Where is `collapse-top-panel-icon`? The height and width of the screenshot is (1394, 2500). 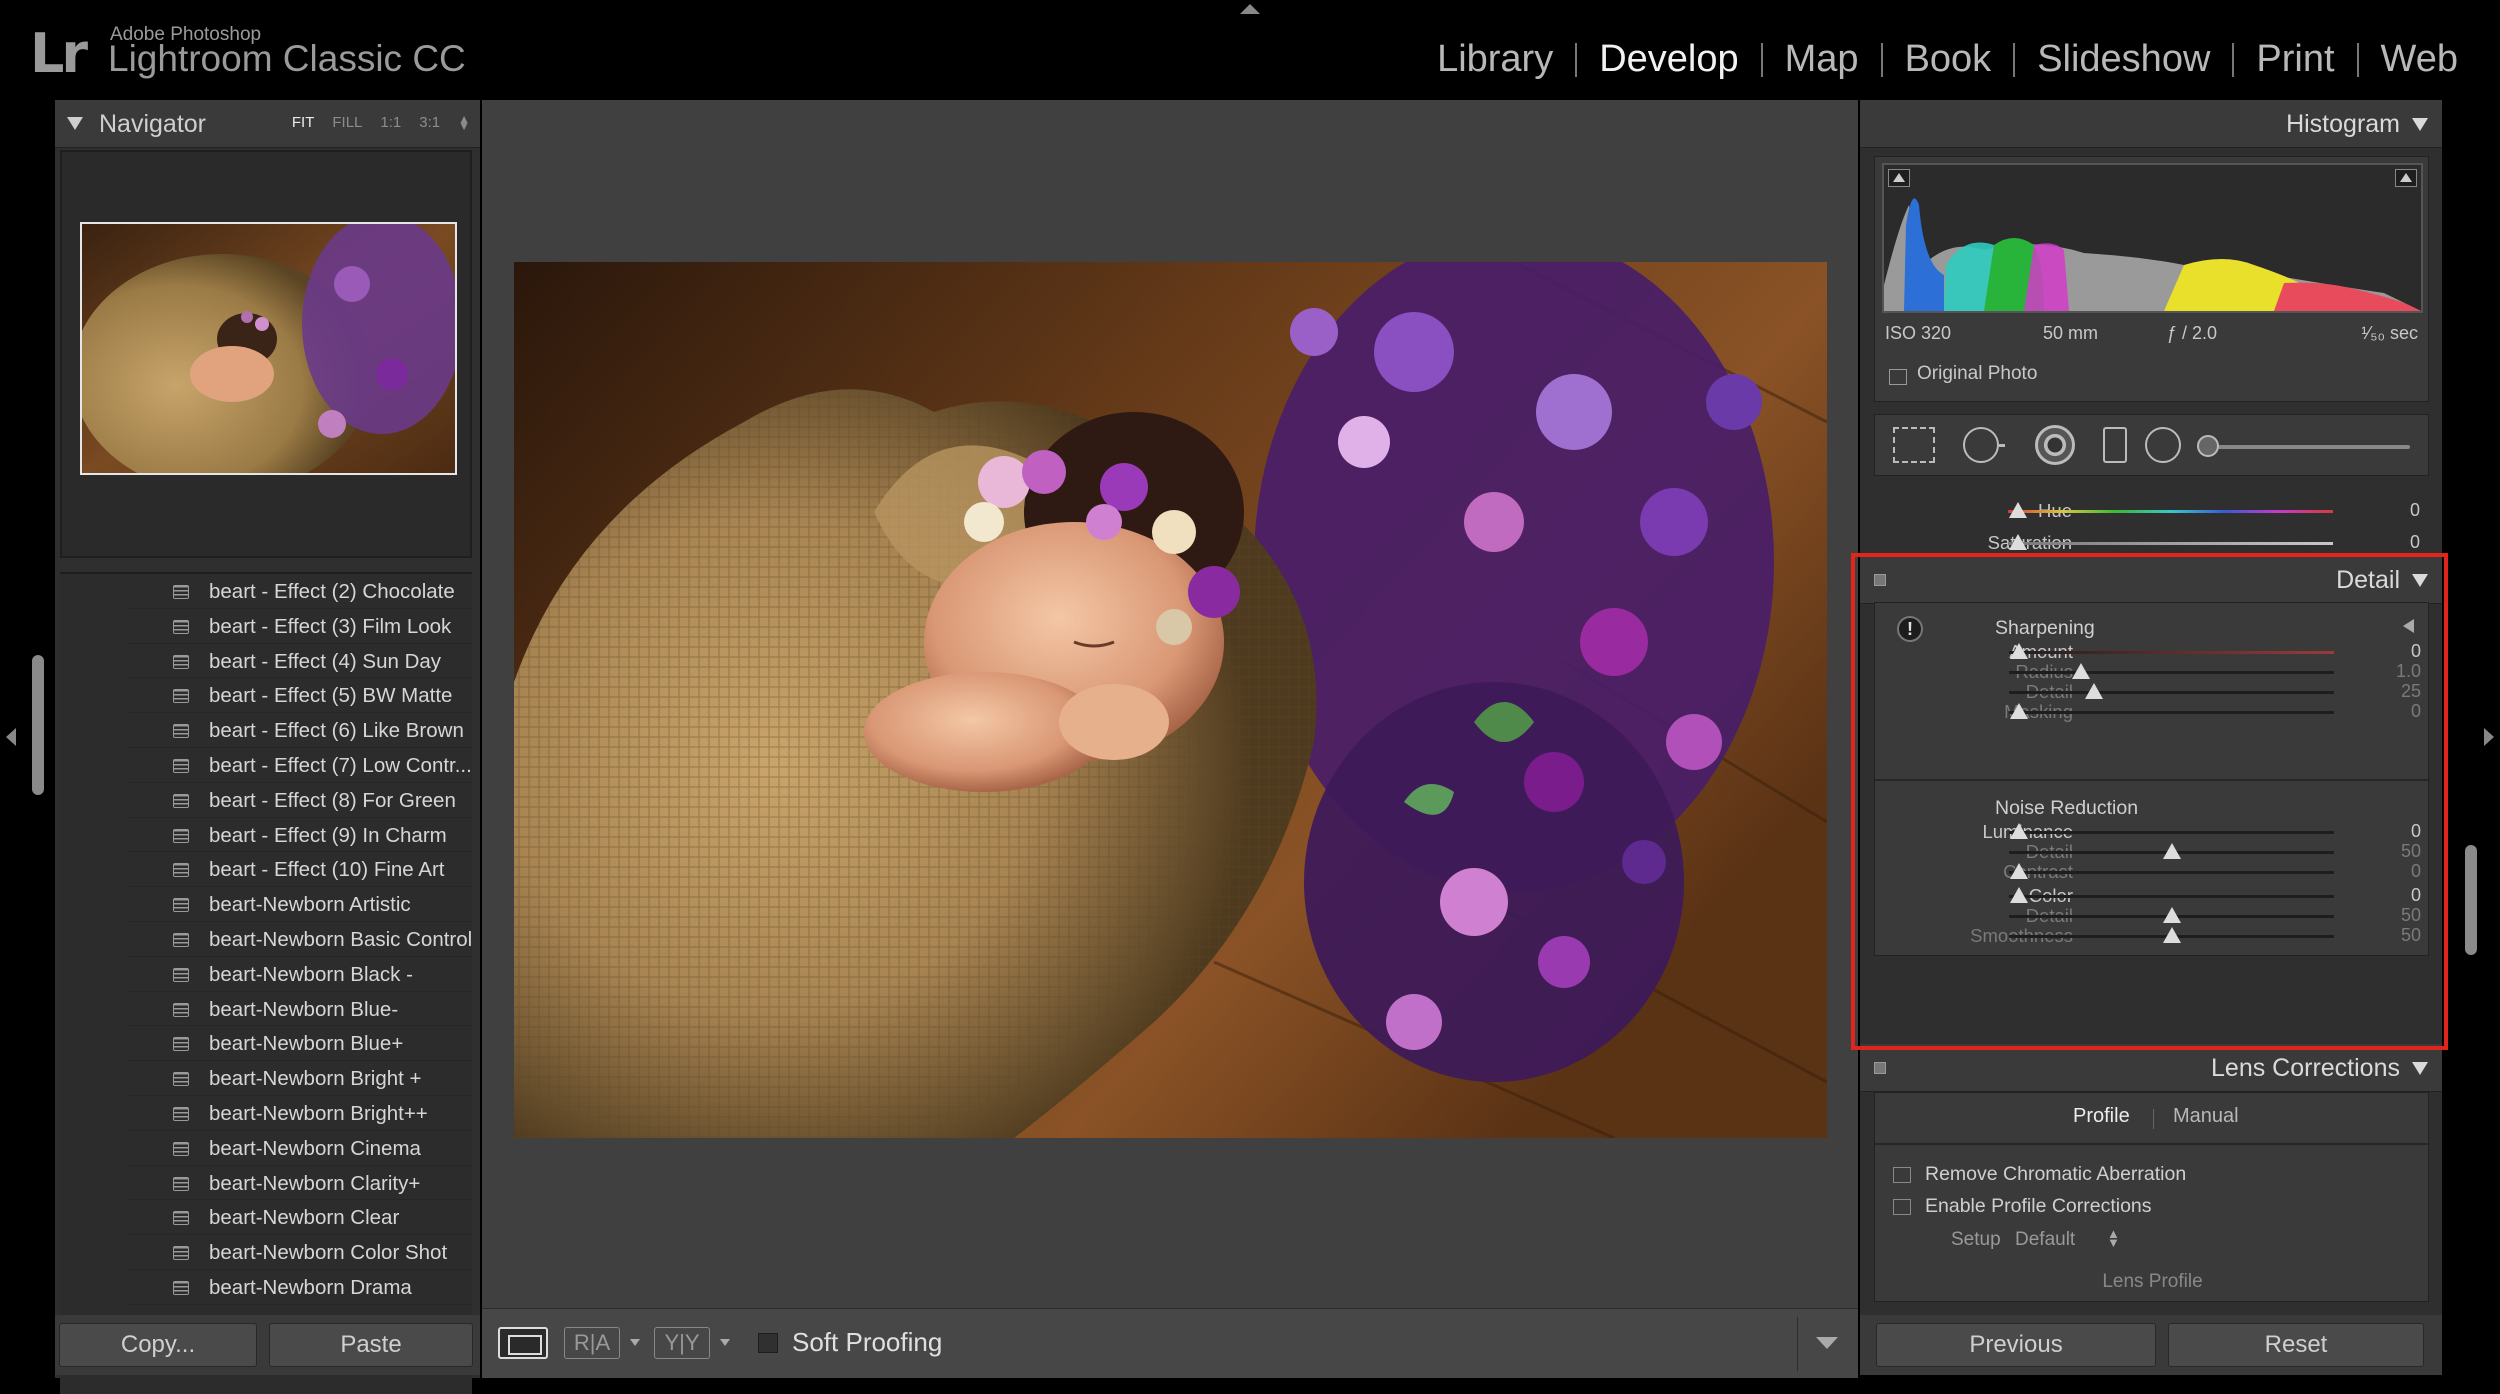 collapse-top-panel-icon is located at coordinates (1250, 9).